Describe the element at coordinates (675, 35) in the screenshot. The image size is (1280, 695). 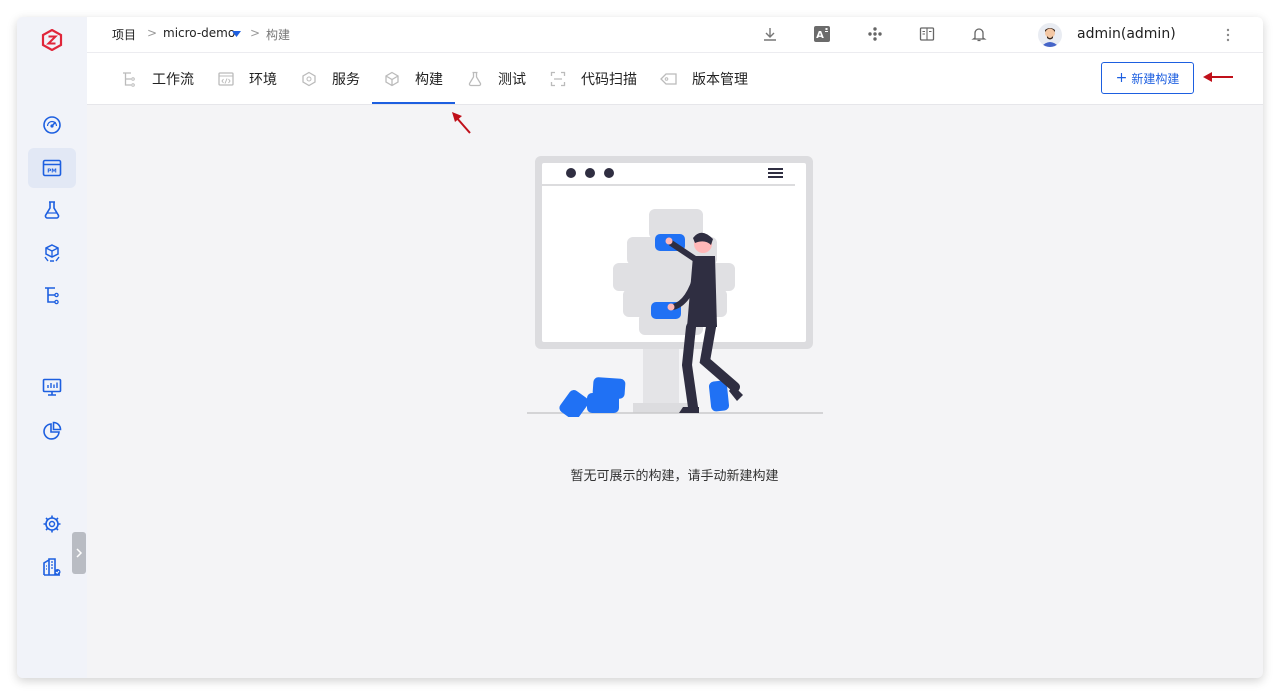
I see `top-bar: 项目 > micro-demo > 构建 A admin(admin)` at that location.